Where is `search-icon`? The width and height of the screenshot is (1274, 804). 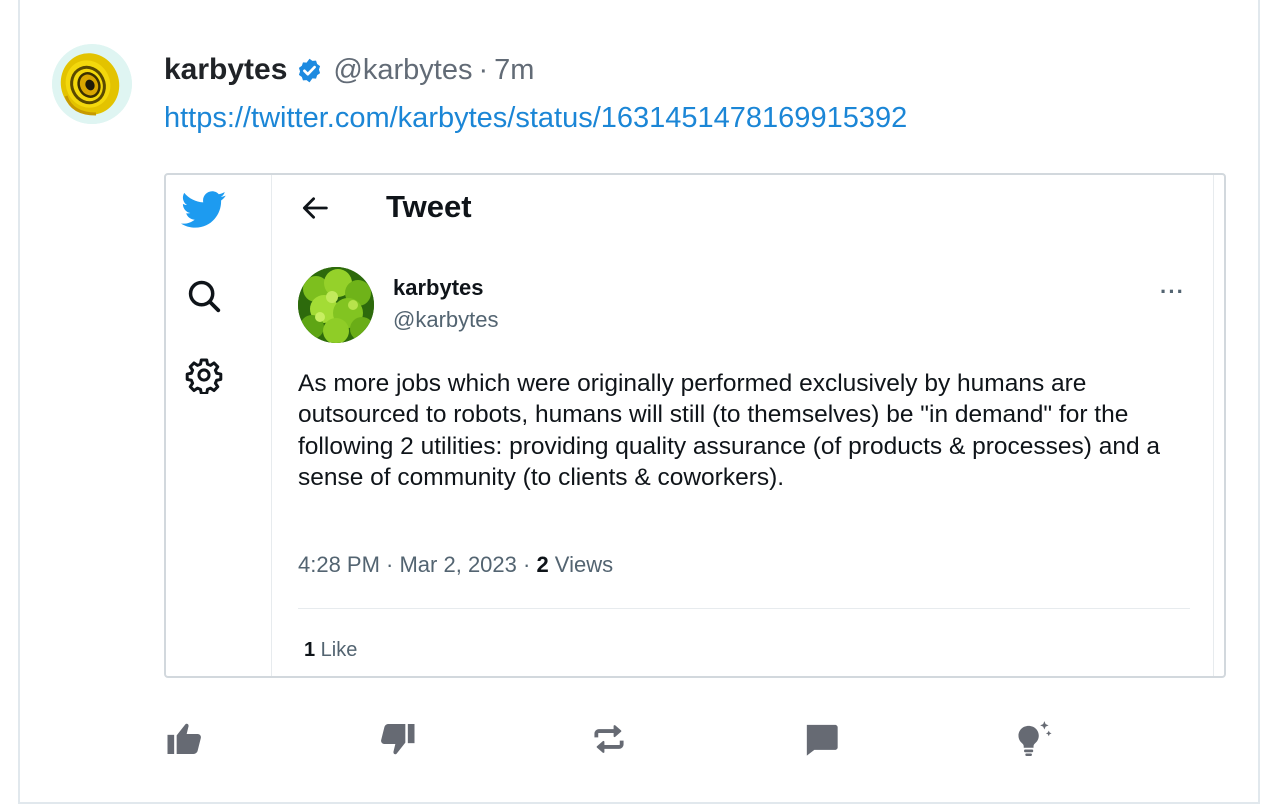 search-icon is located at coordinates (204, 296).